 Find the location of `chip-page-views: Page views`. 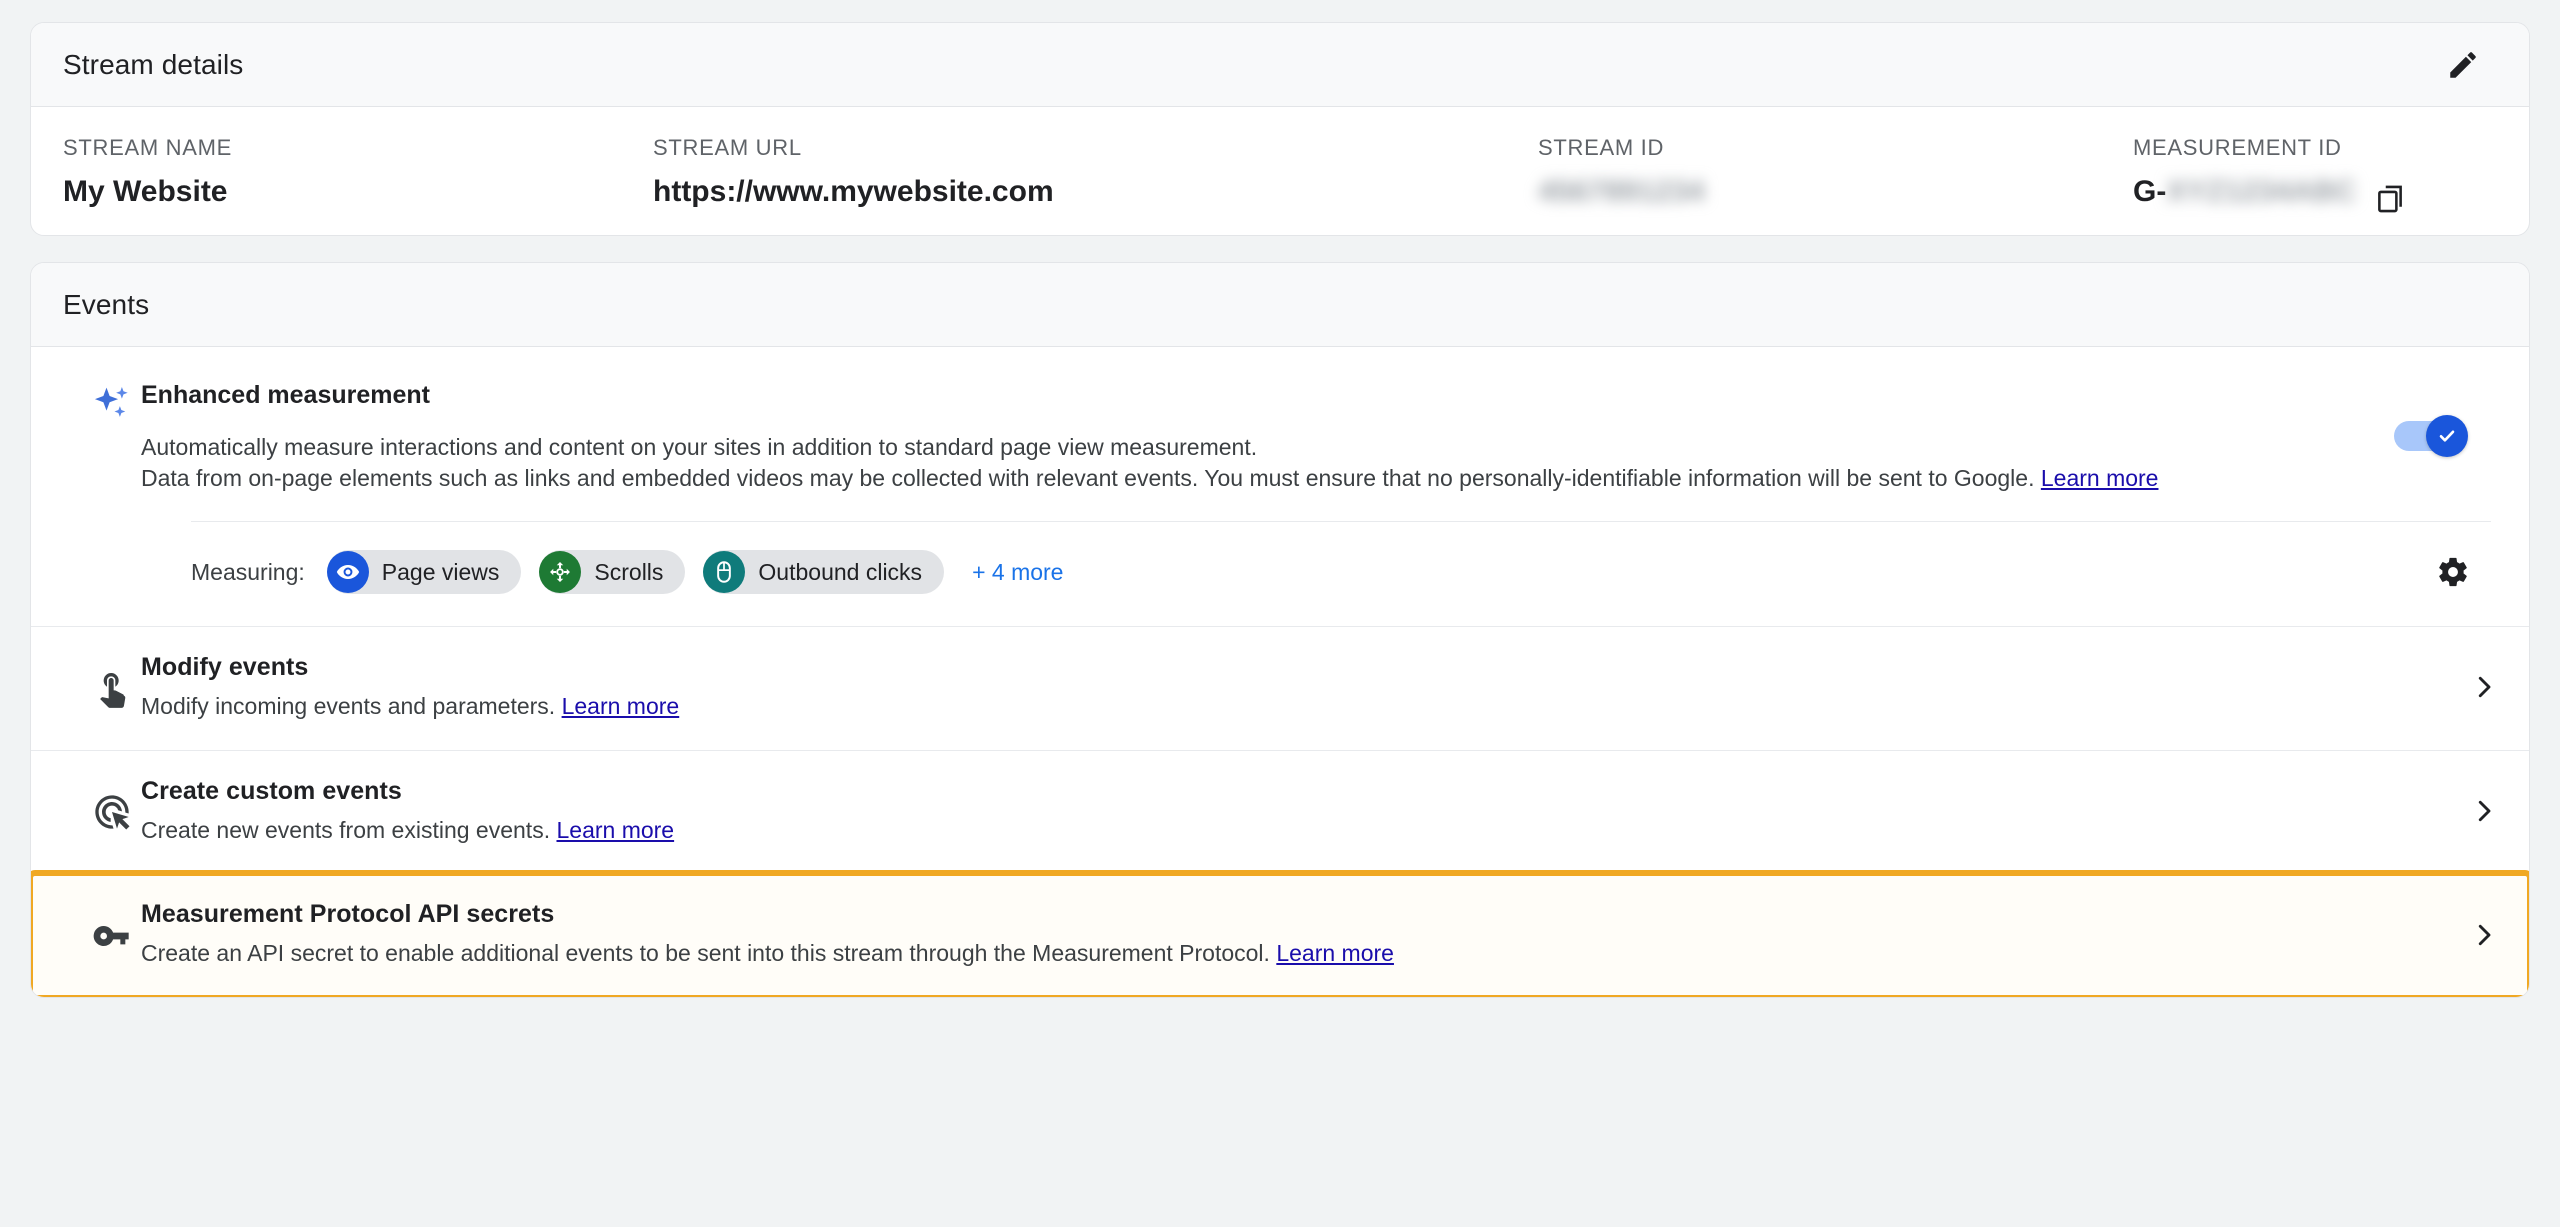

chip-page-views: Page views is located at coordinates (424, 572).